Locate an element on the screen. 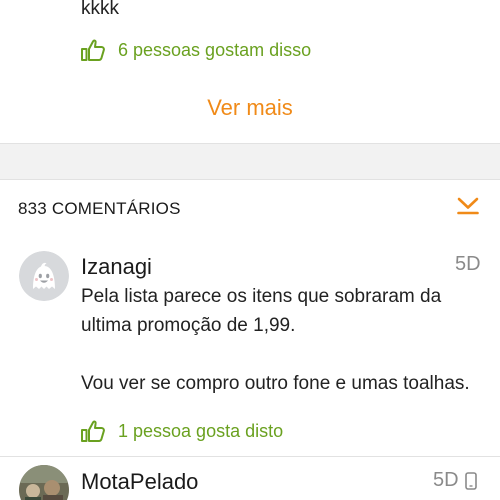 This screenshot has width=500, height=500. comment-username: MotaPelado is located at coordinates (139, 482).